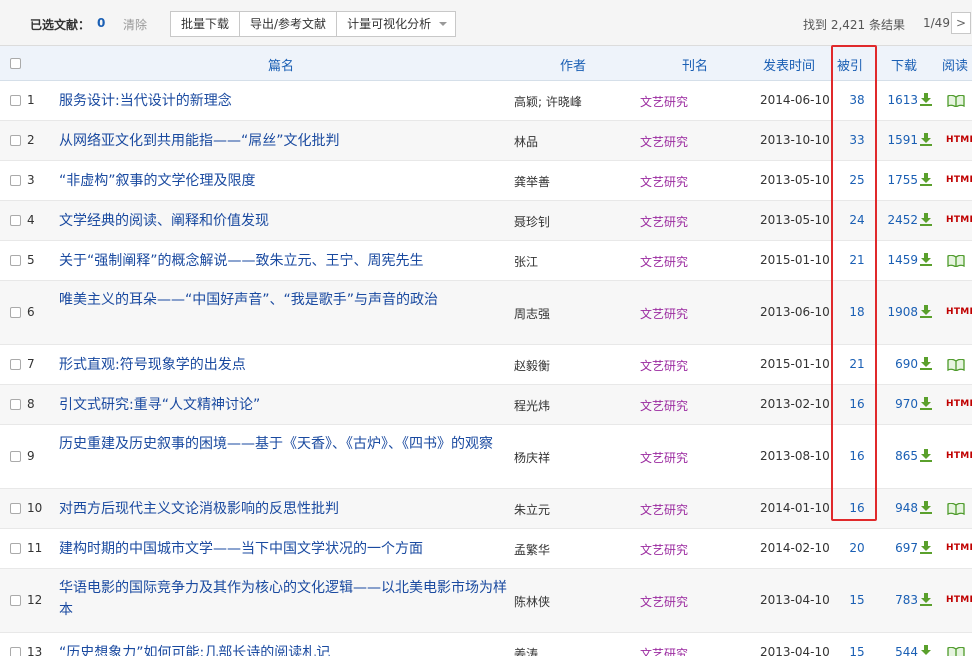 The image size is (972, 656). Describe the element at coordinates (289, 24) in the screenshot. I see `export-button: 导出/参考文献` at that location.